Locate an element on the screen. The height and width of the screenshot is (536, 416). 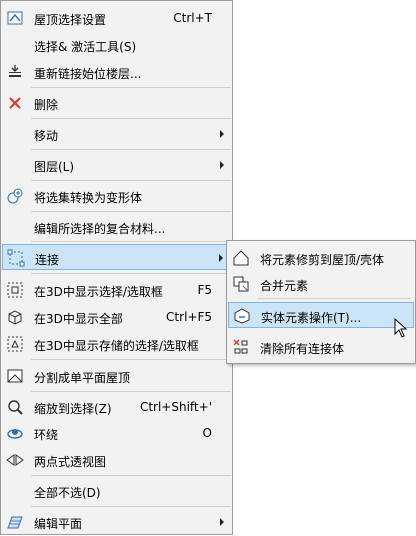
submenu-item-clear-connections: 清除所有连接体 is located at coordinates (321, 347).